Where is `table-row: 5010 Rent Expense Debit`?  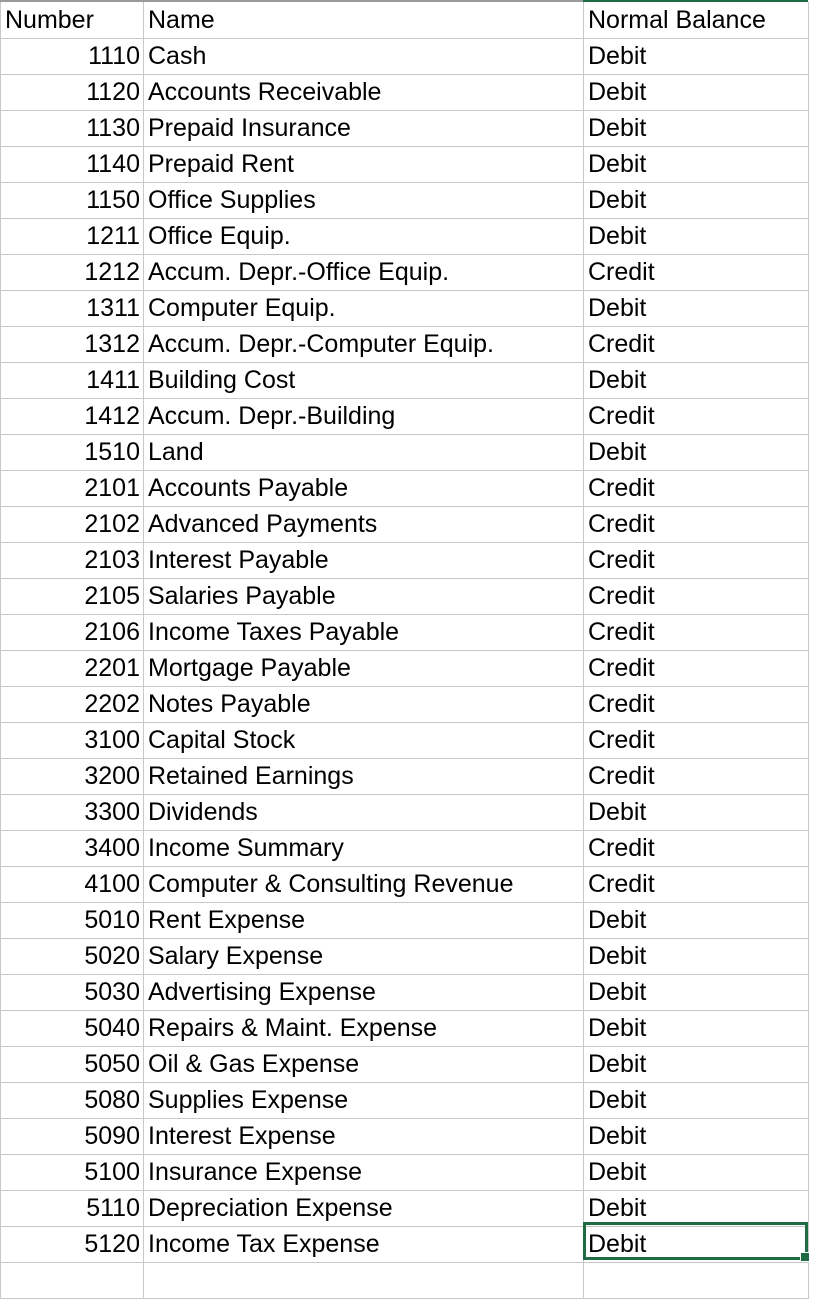
table-row: 5010 Rent Expense Debit is located at coordinates (404, 920).